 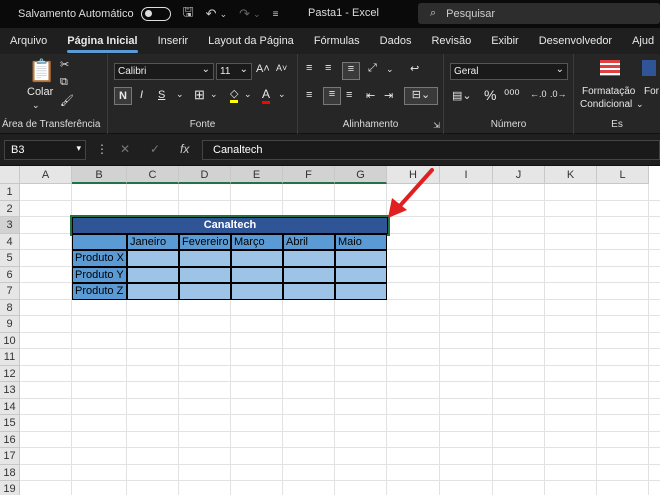 I want to click on font-color-icon: A, so click(x=266, y=95).